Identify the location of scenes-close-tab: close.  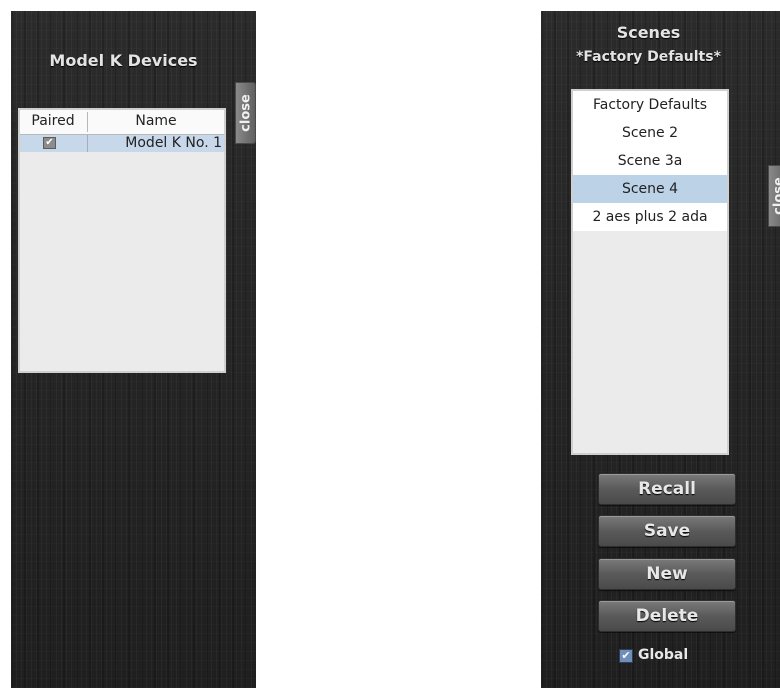
(774, 196).